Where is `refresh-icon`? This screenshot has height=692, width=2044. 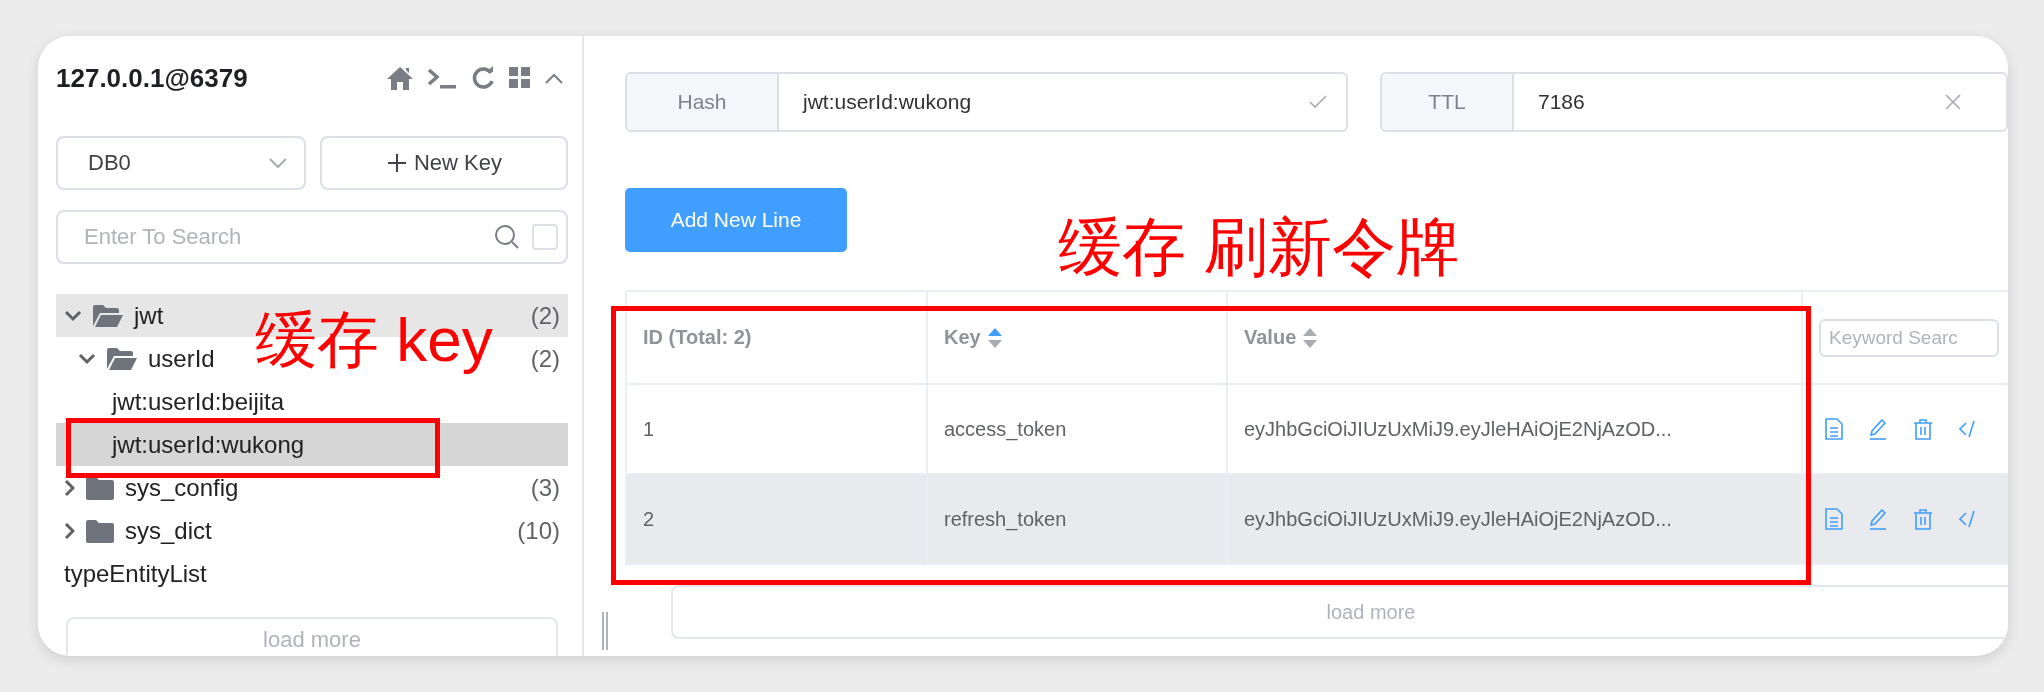 refresh-icon is located at coordinates (483, 78).